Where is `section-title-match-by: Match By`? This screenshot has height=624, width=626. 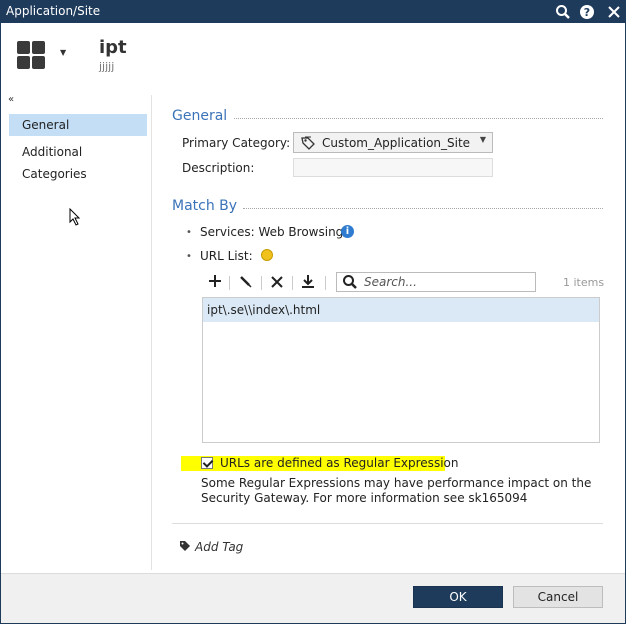
section-title-match-by: Match By is located at coordinates (205, 206).